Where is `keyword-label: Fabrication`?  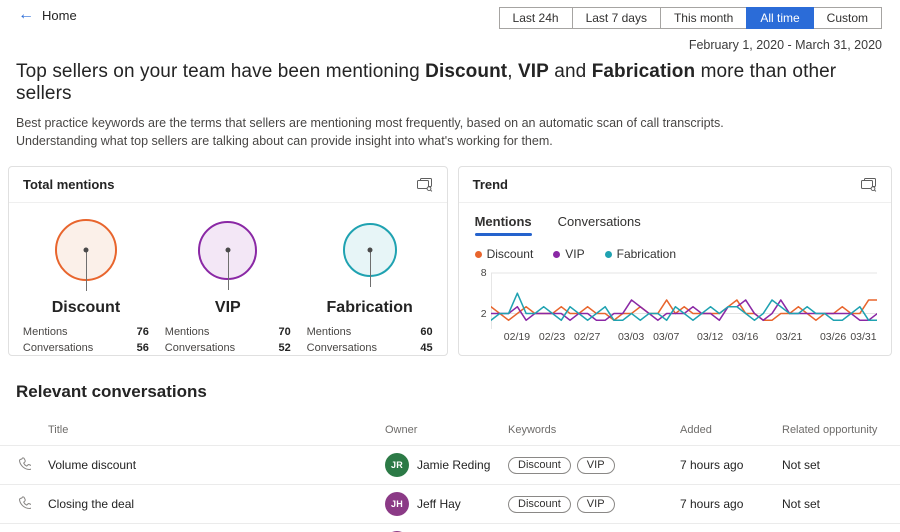 keyword-label: Fabrication is located at coordinates (369, 307).